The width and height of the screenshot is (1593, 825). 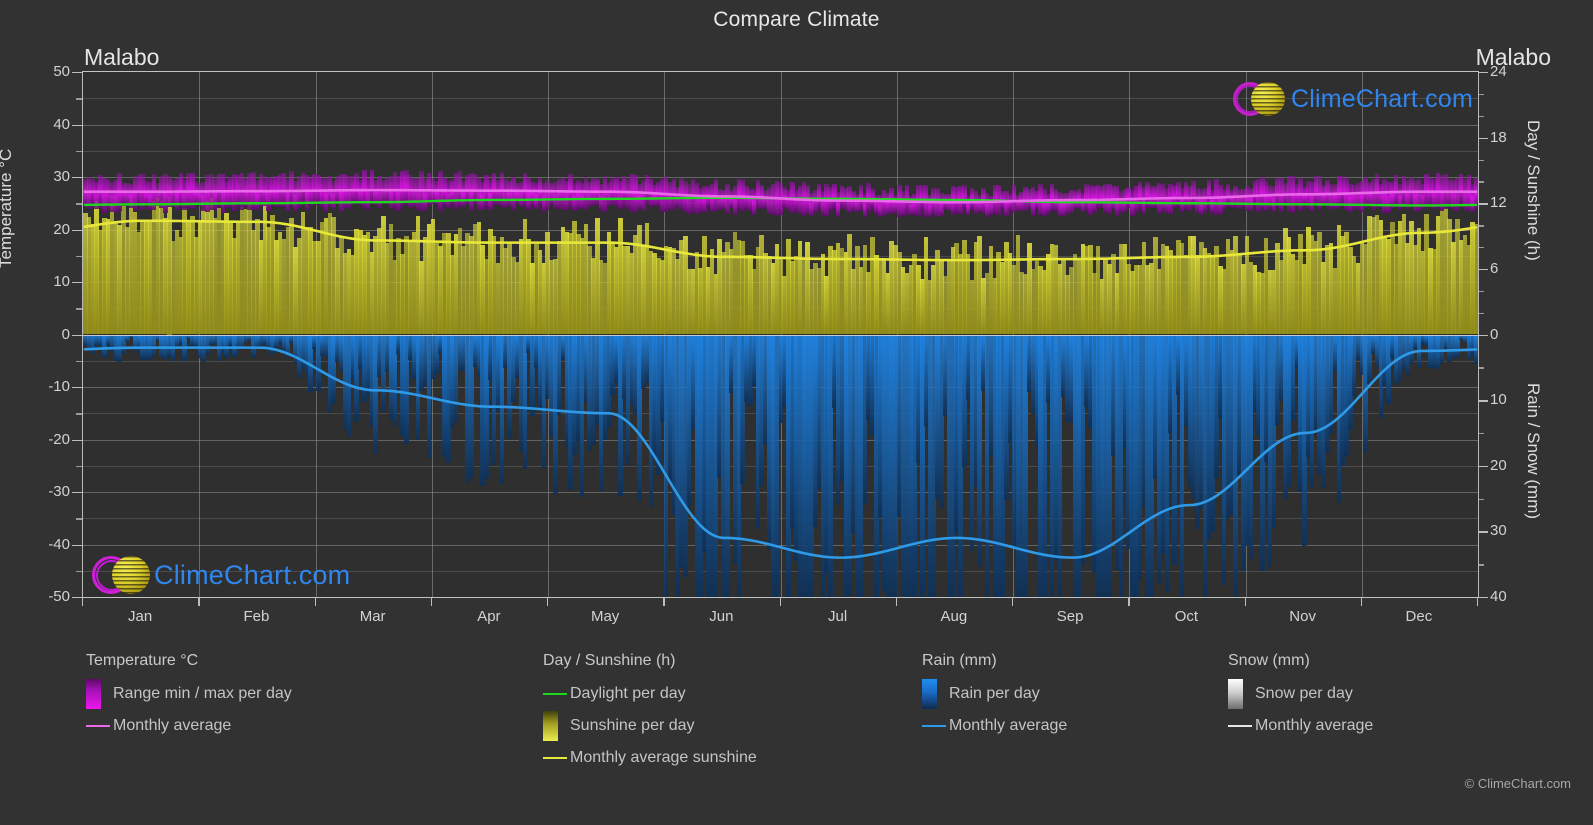 I want to click on x-axis-tick-label: Jan, so click(x=140, y=616).